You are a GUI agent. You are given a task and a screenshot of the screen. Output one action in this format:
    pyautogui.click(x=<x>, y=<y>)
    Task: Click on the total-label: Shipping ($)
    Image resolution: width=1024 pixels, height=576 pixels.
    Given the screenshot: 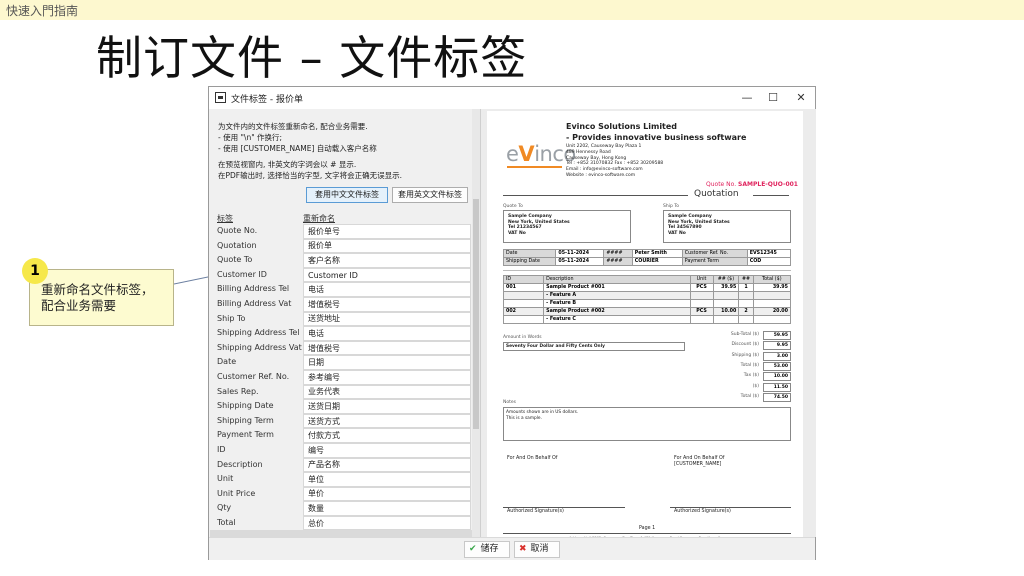 What is the action you would take?
    pyautogui.click(x=745, y=355)
    